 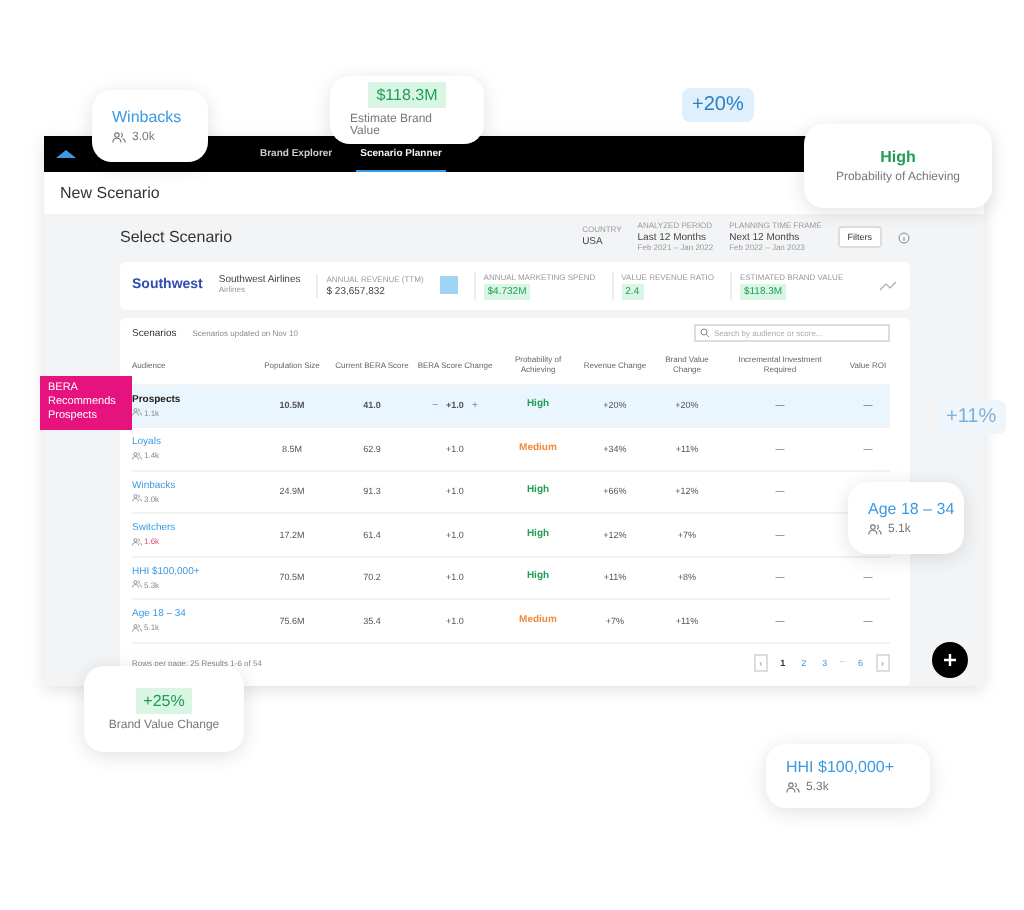 I want to click on search-icon, so click(x=705, y=333).